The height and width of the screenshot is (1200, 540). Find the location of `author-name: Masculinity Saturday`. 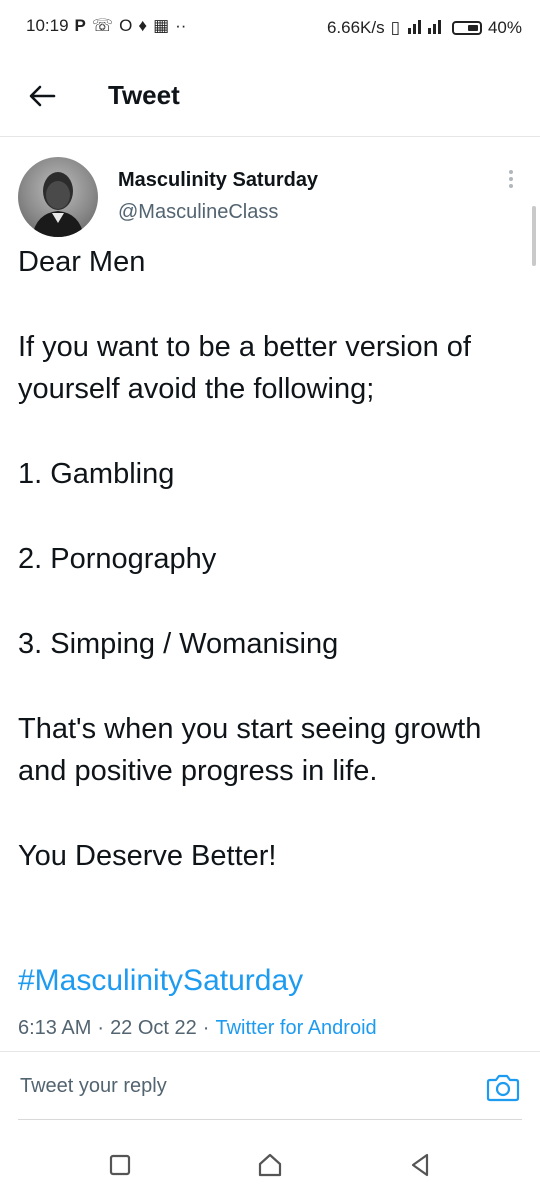

author-name: Masculinity Saturday is located at coordinates (218, 180).